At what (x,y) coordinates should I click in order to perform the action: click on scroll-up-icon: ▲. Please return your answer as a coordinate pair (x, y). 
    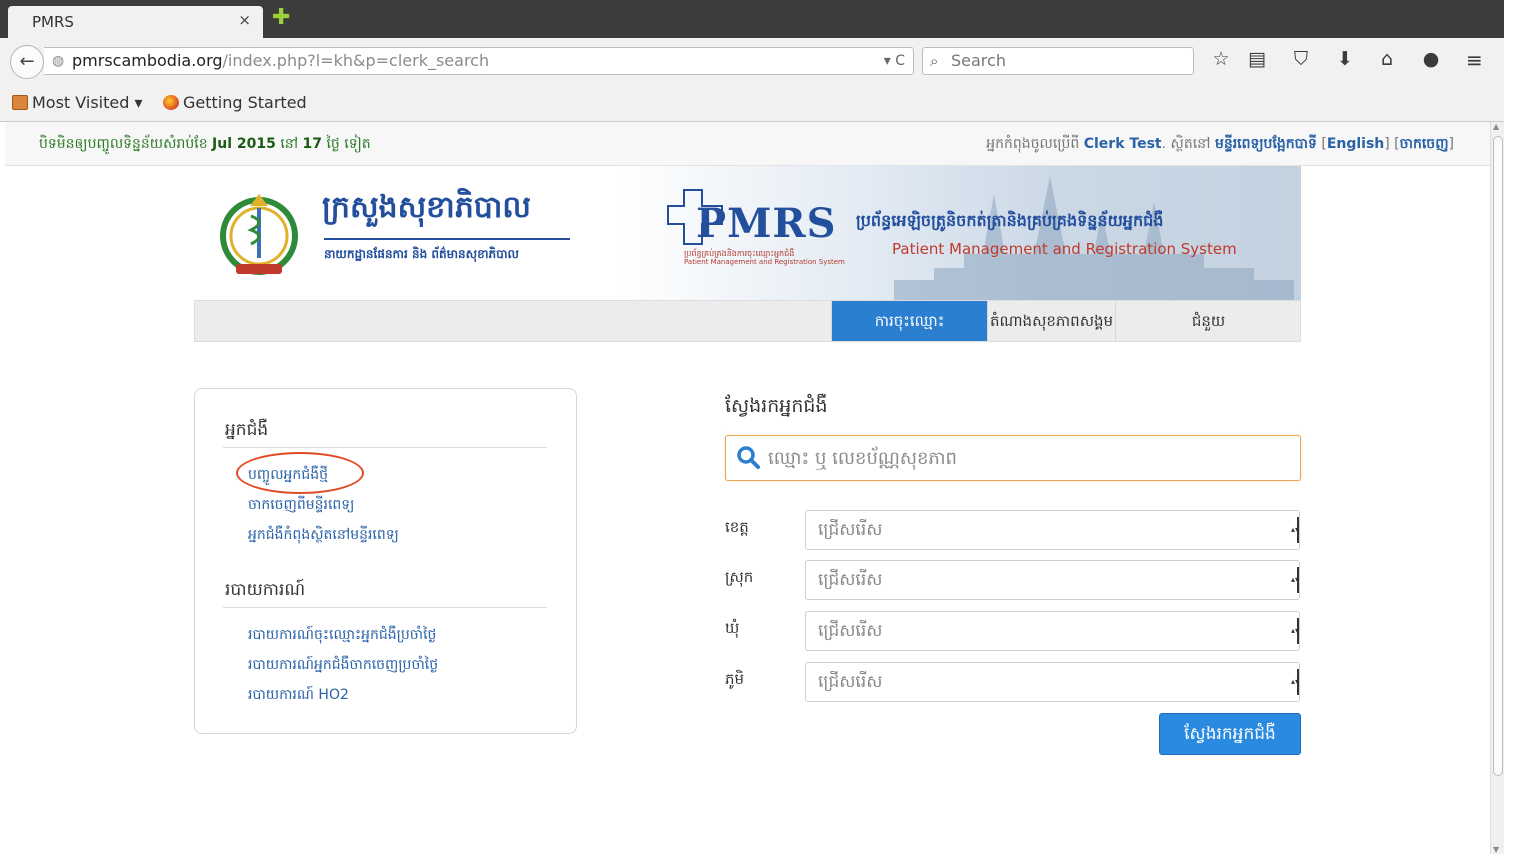
    Looking at the image, I should click on (1496, 126).